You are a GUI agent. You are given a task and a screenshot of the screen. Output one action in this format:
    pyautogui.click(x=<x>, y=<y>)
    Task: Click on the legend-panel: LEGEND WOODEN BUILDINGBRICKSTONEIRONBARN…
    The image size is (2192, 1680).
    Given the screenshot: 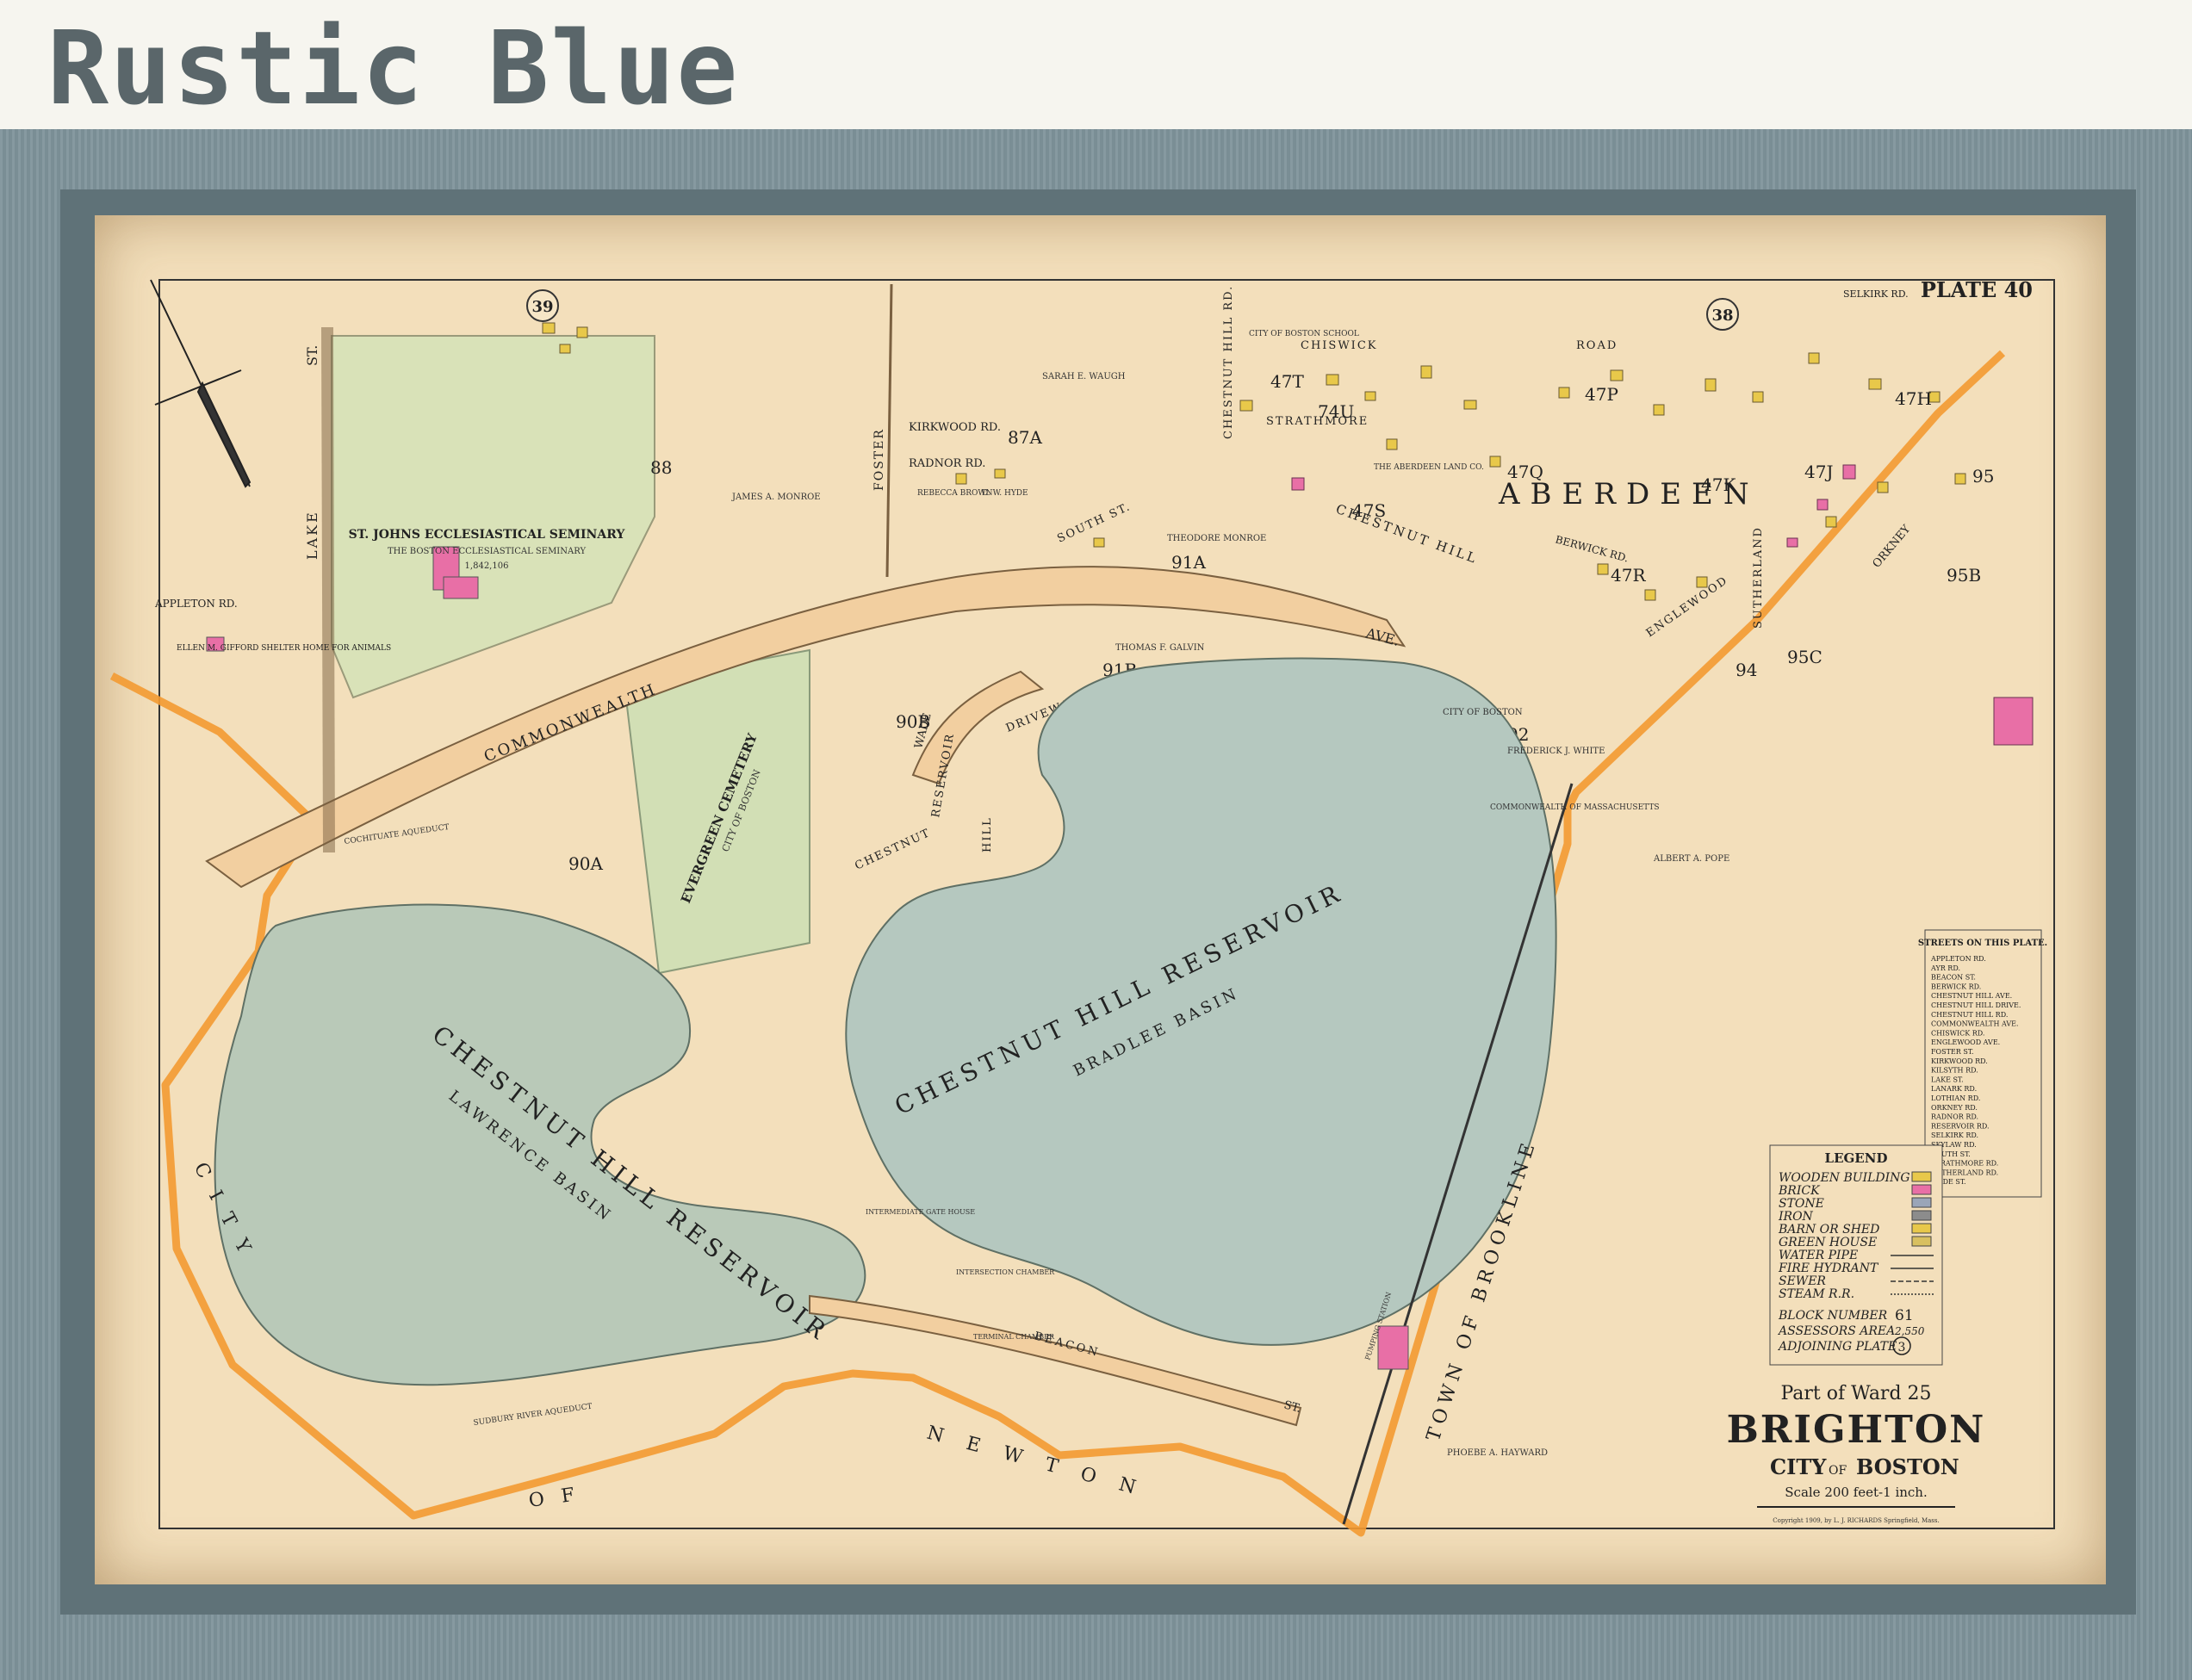 What is the action you would take?
    pyautogui.click(x=1856, y=1255)
    